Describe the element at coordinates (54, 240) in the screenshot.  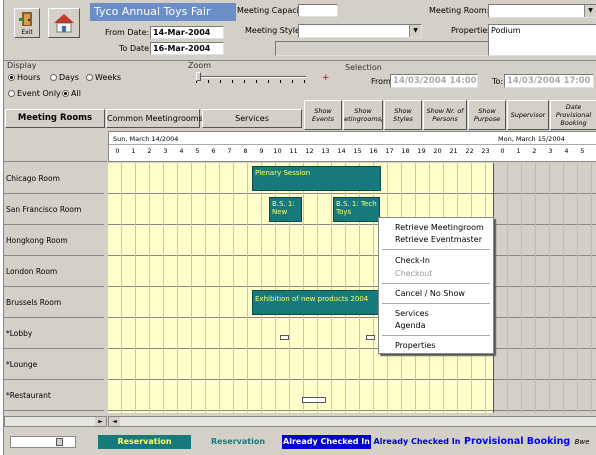
I see `room-row: Hongkong Room` at that location.